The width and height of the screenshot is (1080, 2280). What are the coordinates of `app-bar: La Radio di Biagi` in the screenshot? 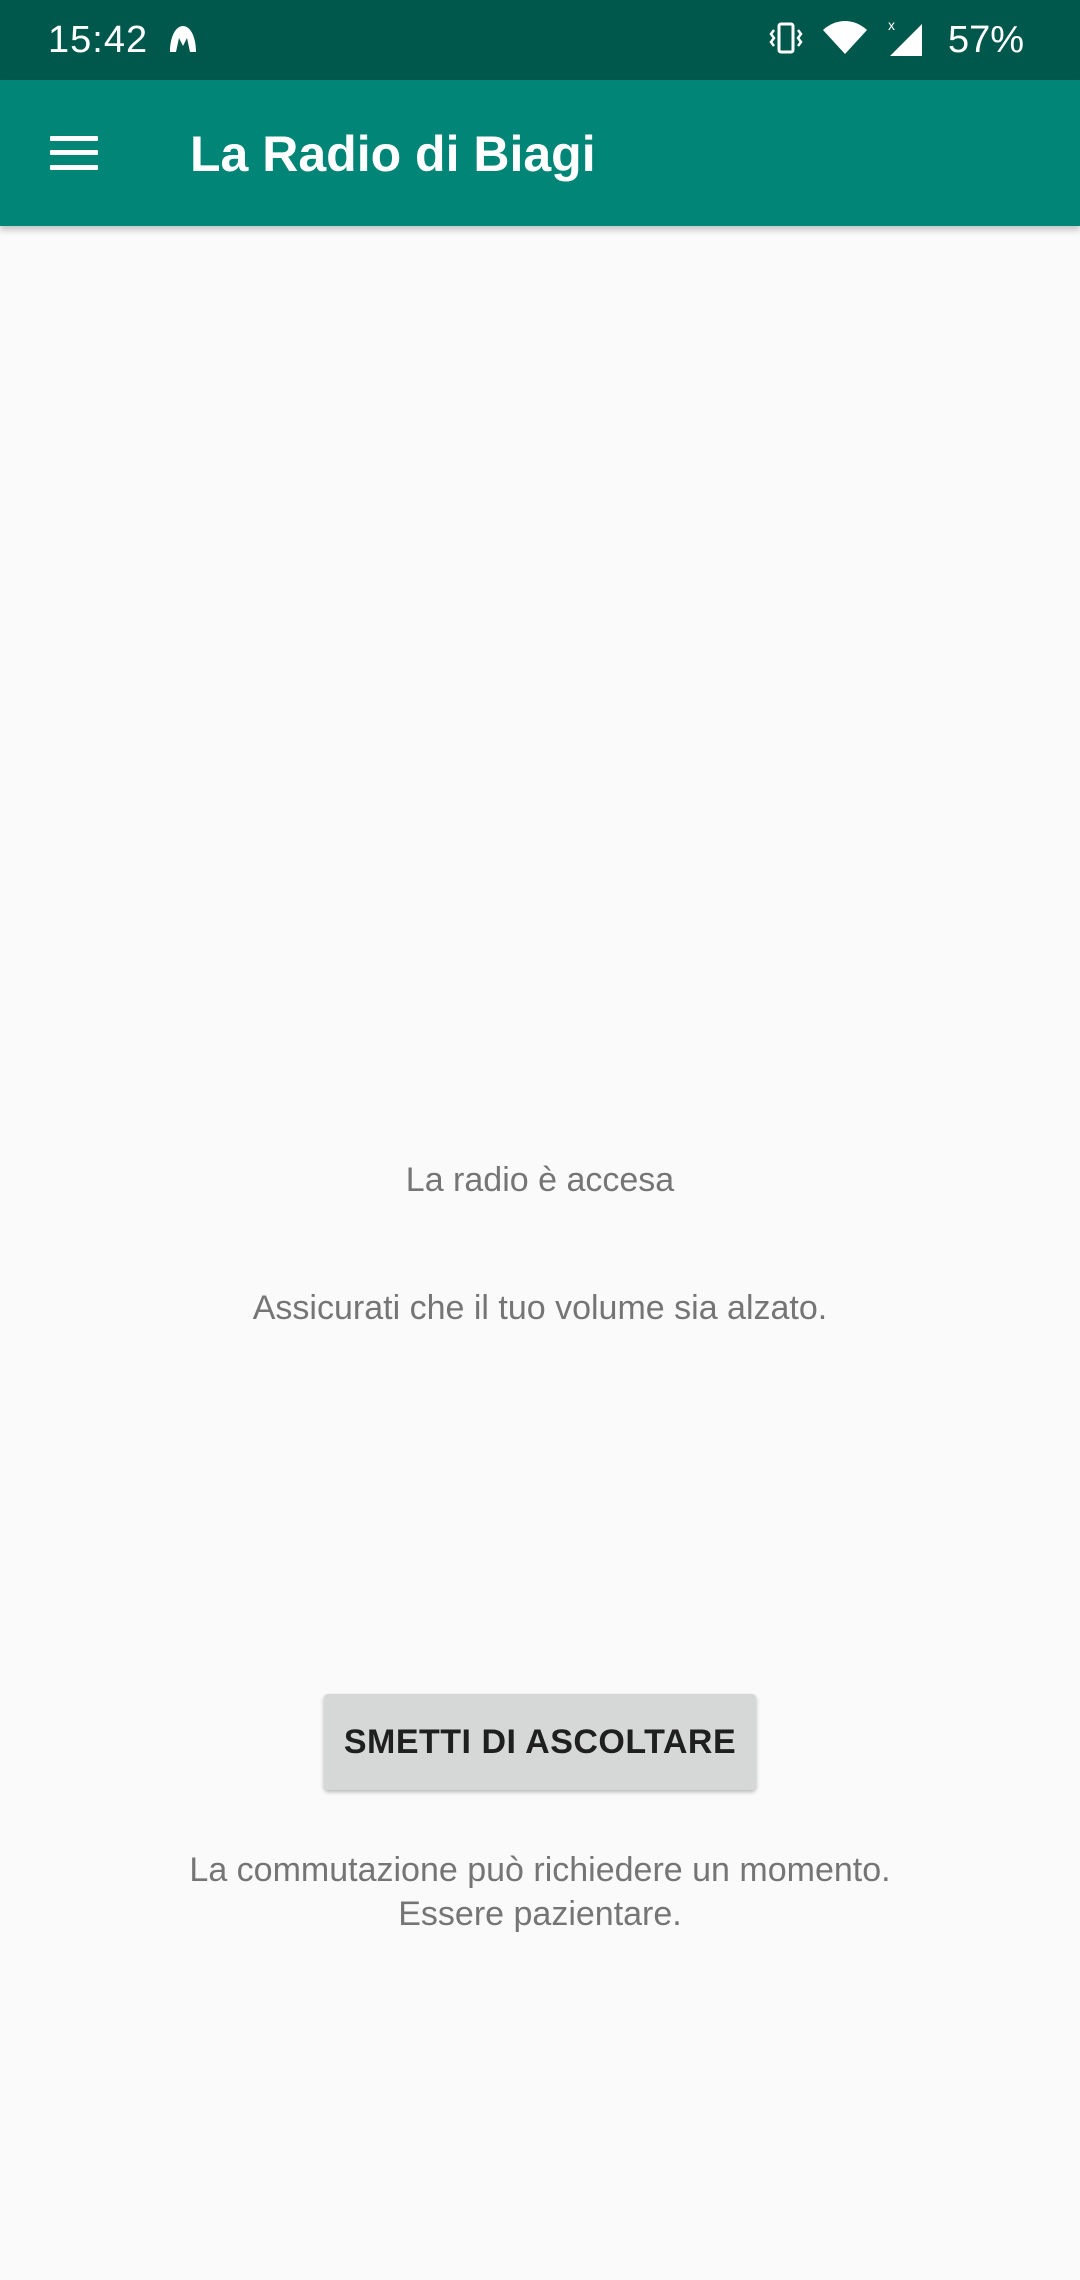 It's located at (540, 153).